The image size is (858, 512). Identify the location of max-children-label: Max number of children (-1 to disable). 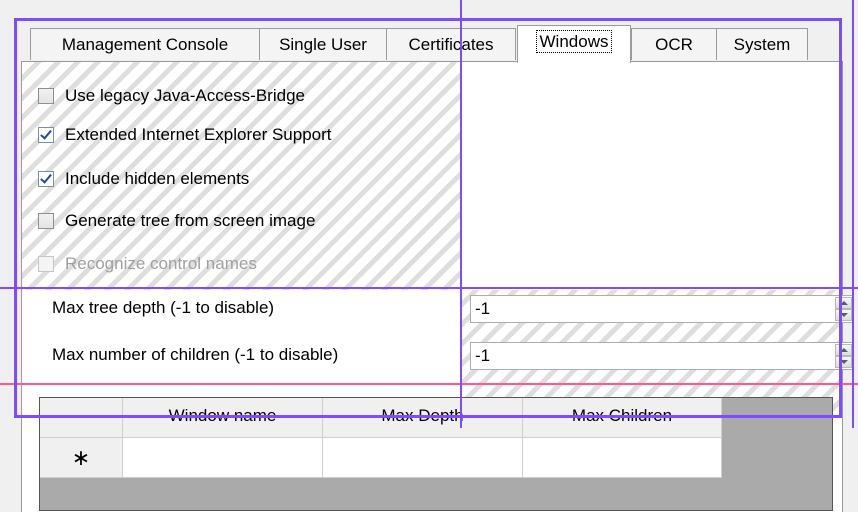
(195, 354).